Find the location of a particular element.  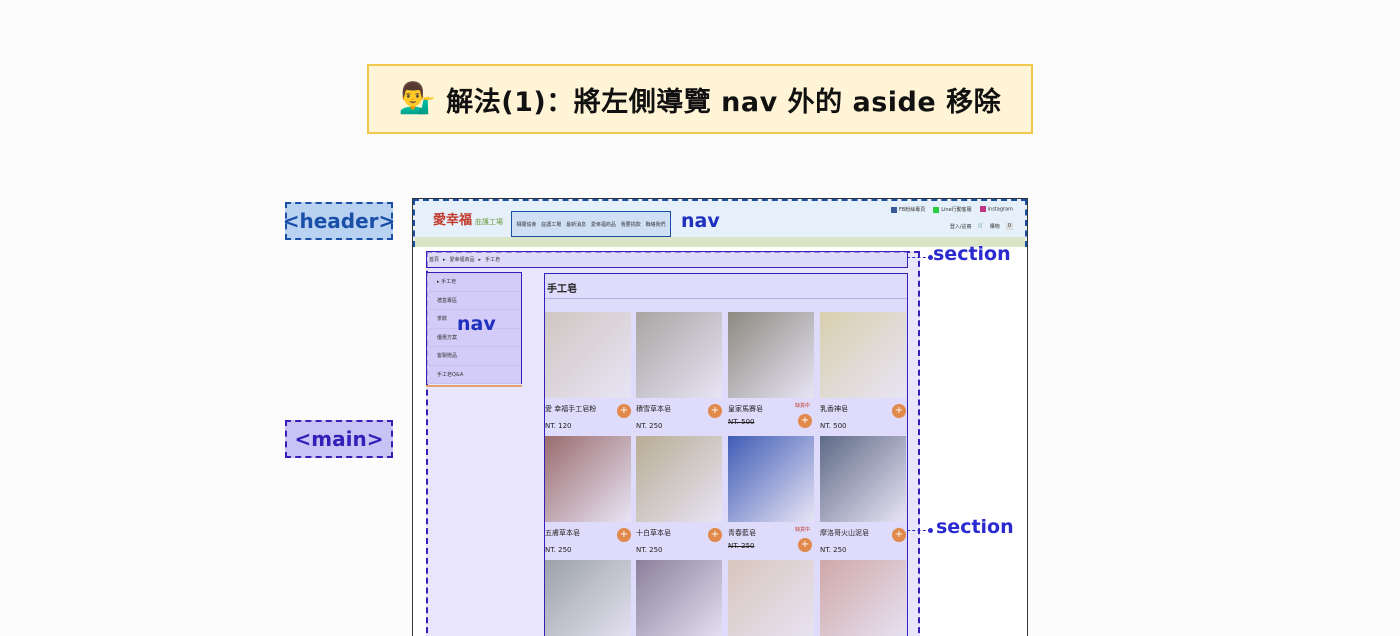

topnav-item: 愛幸福商品 is located at coordinates (603, 224).